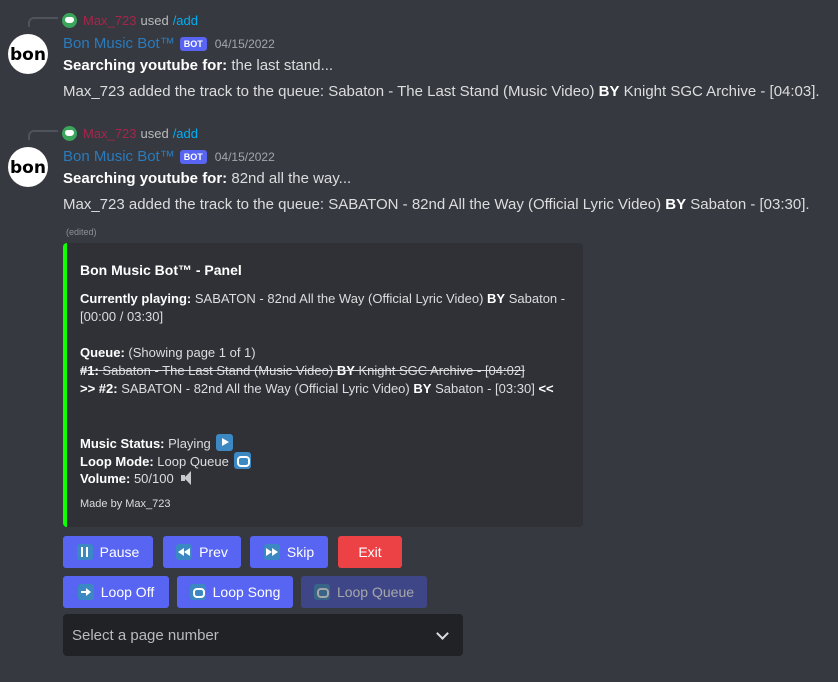 The height and width of the screenshot is (682, 838). I want to click on queue-label: Queue:, so click(102, 352).